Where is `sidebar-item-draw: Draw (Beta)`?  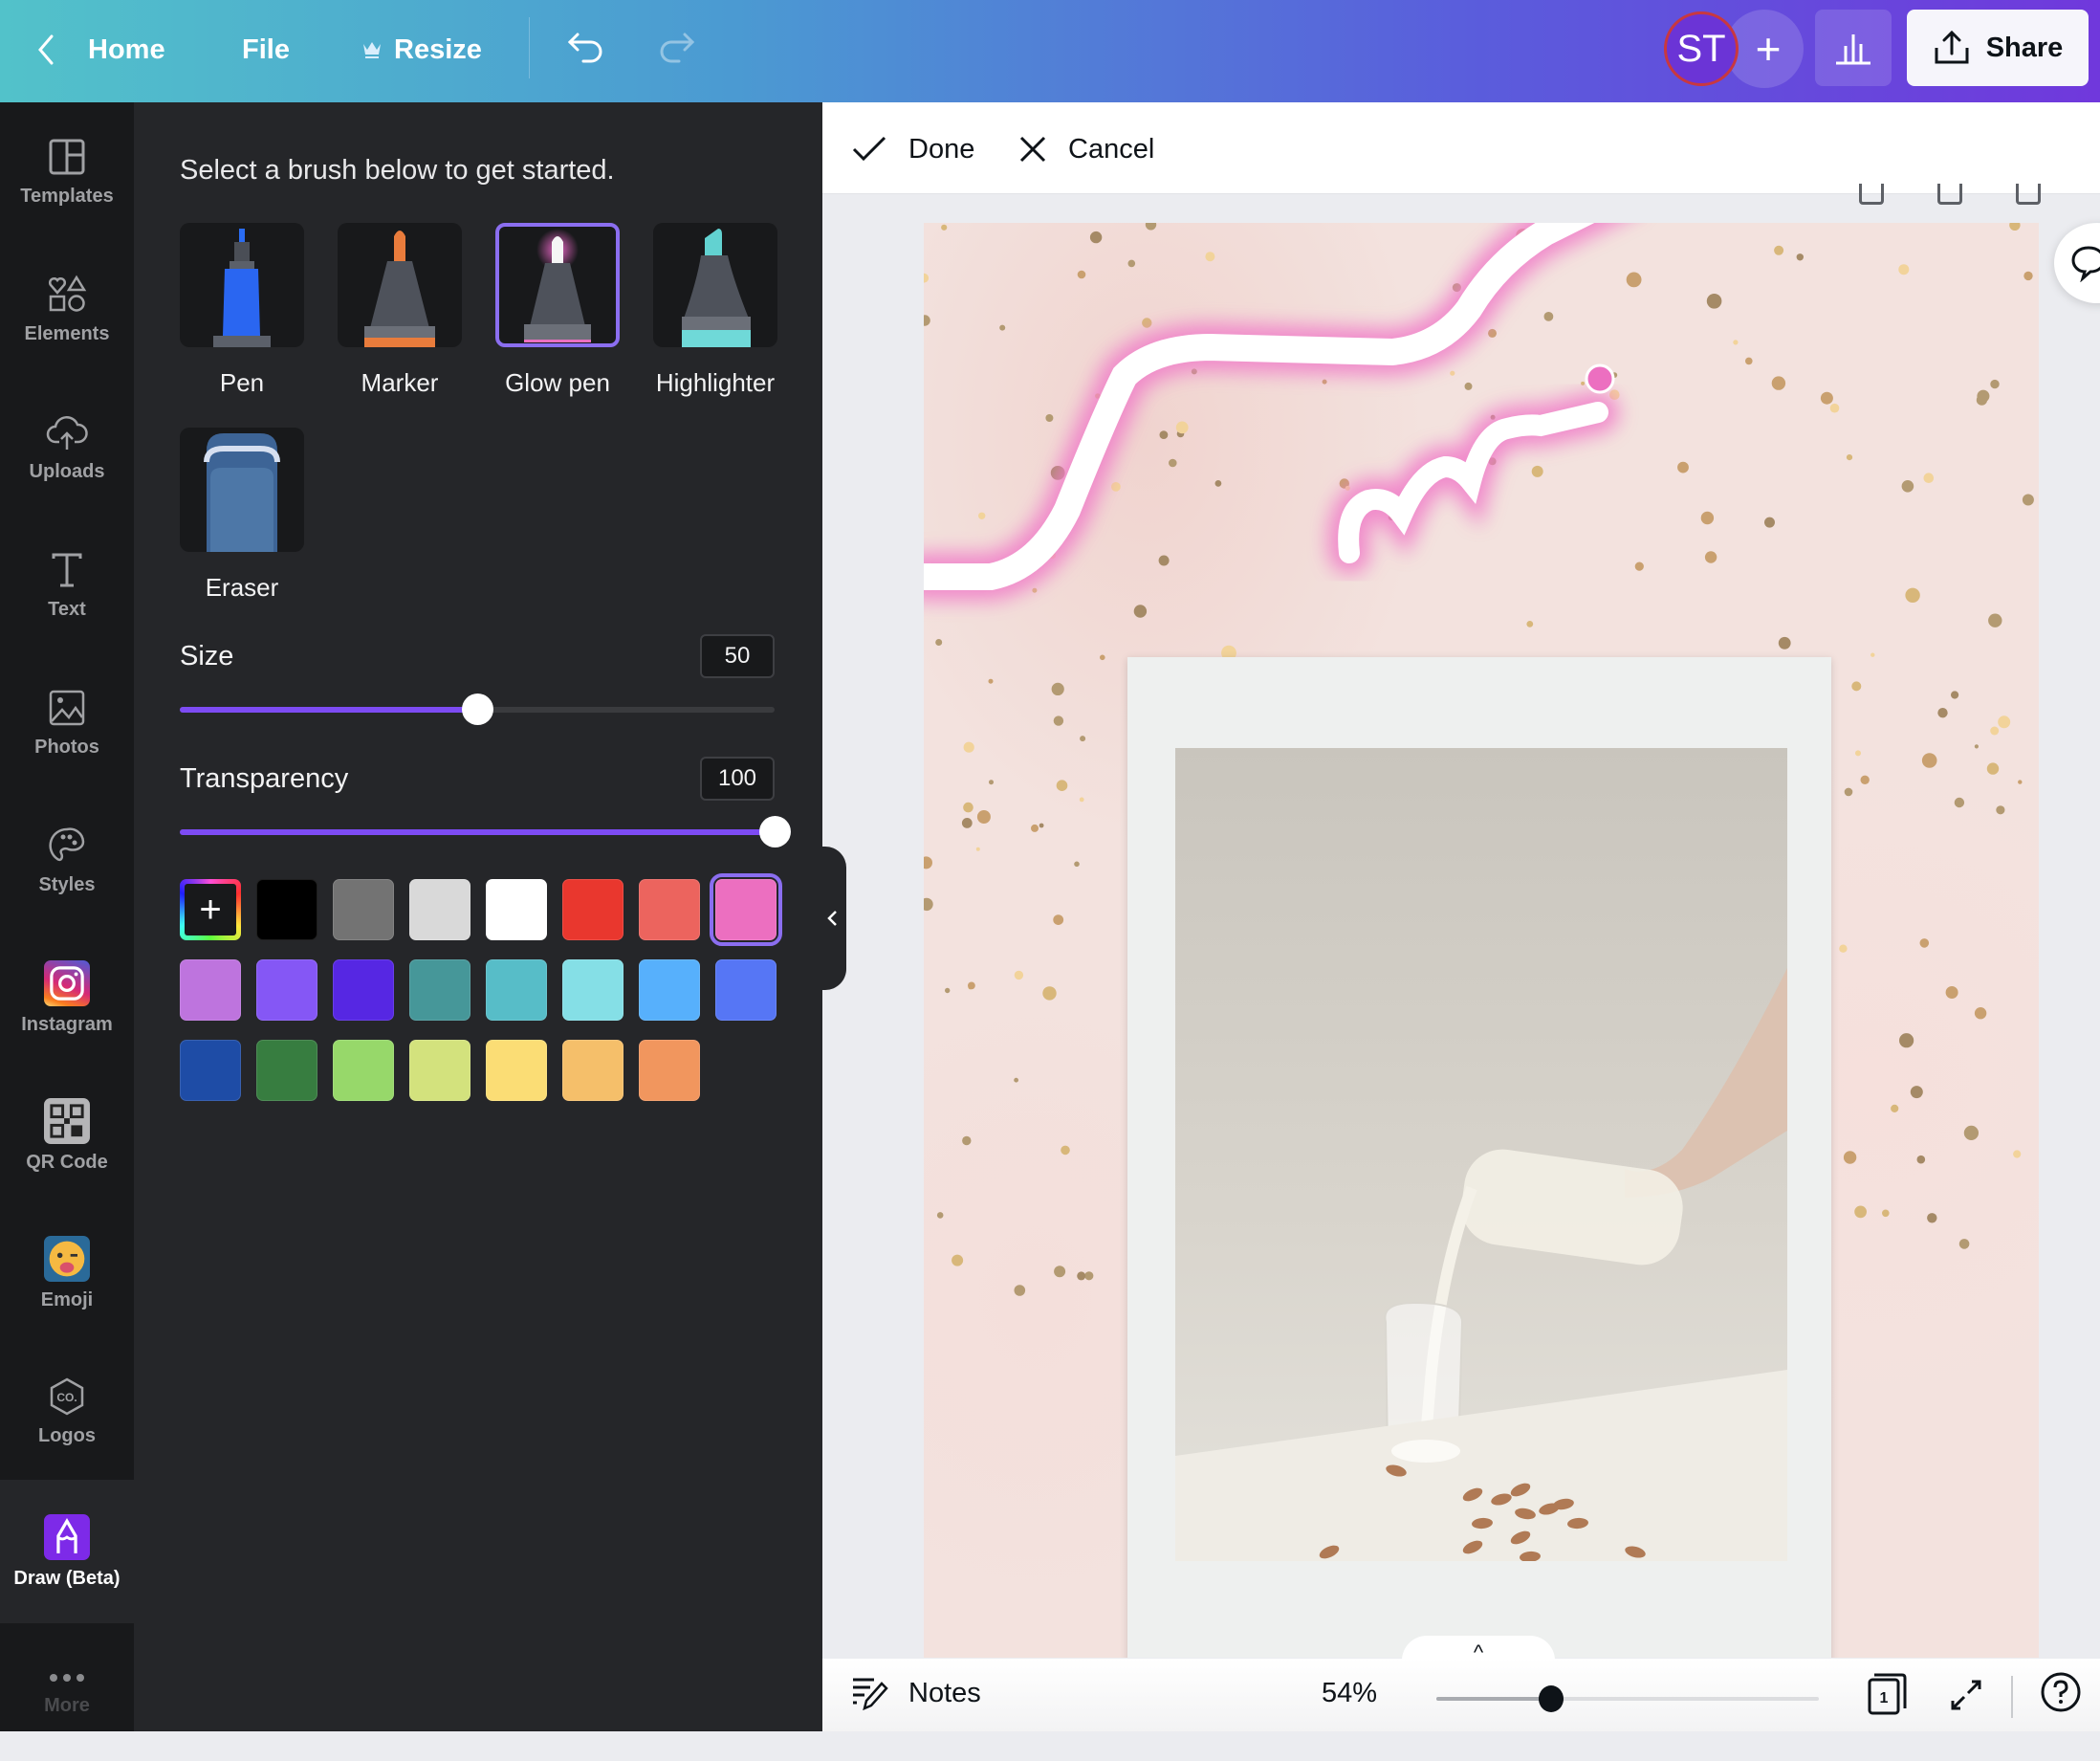 sidebar-item-draw: Draw (Beta) is located at coordinates (67, 1551).